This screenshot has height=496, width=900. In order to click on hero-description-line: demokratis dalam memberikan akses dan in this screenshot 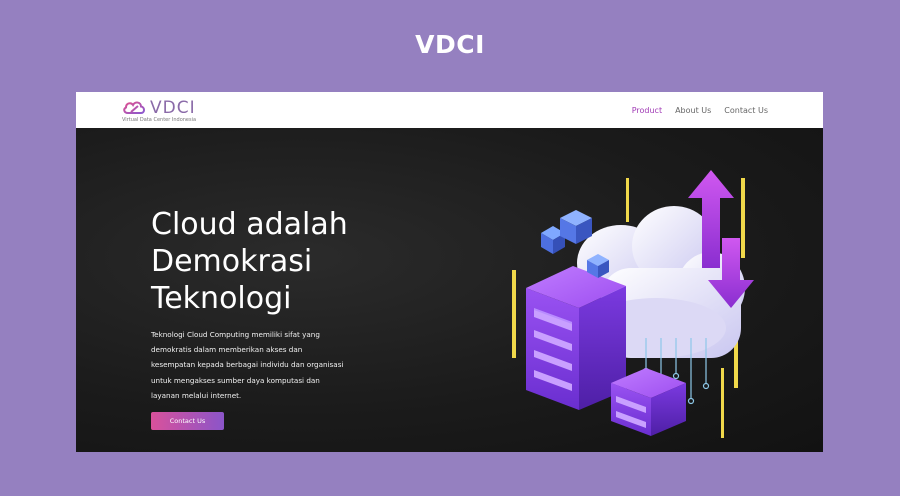, I will do `click(227, 350)`.